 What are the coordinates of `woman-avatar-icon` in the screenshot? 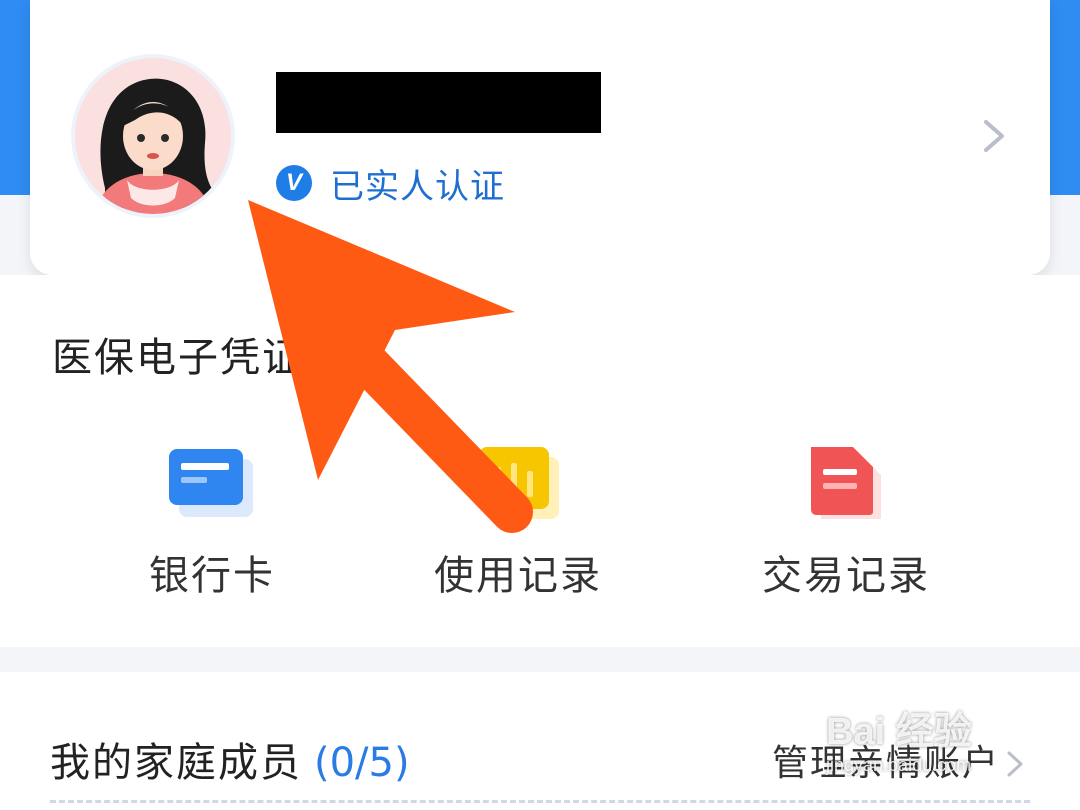 It's located at (153, 136).